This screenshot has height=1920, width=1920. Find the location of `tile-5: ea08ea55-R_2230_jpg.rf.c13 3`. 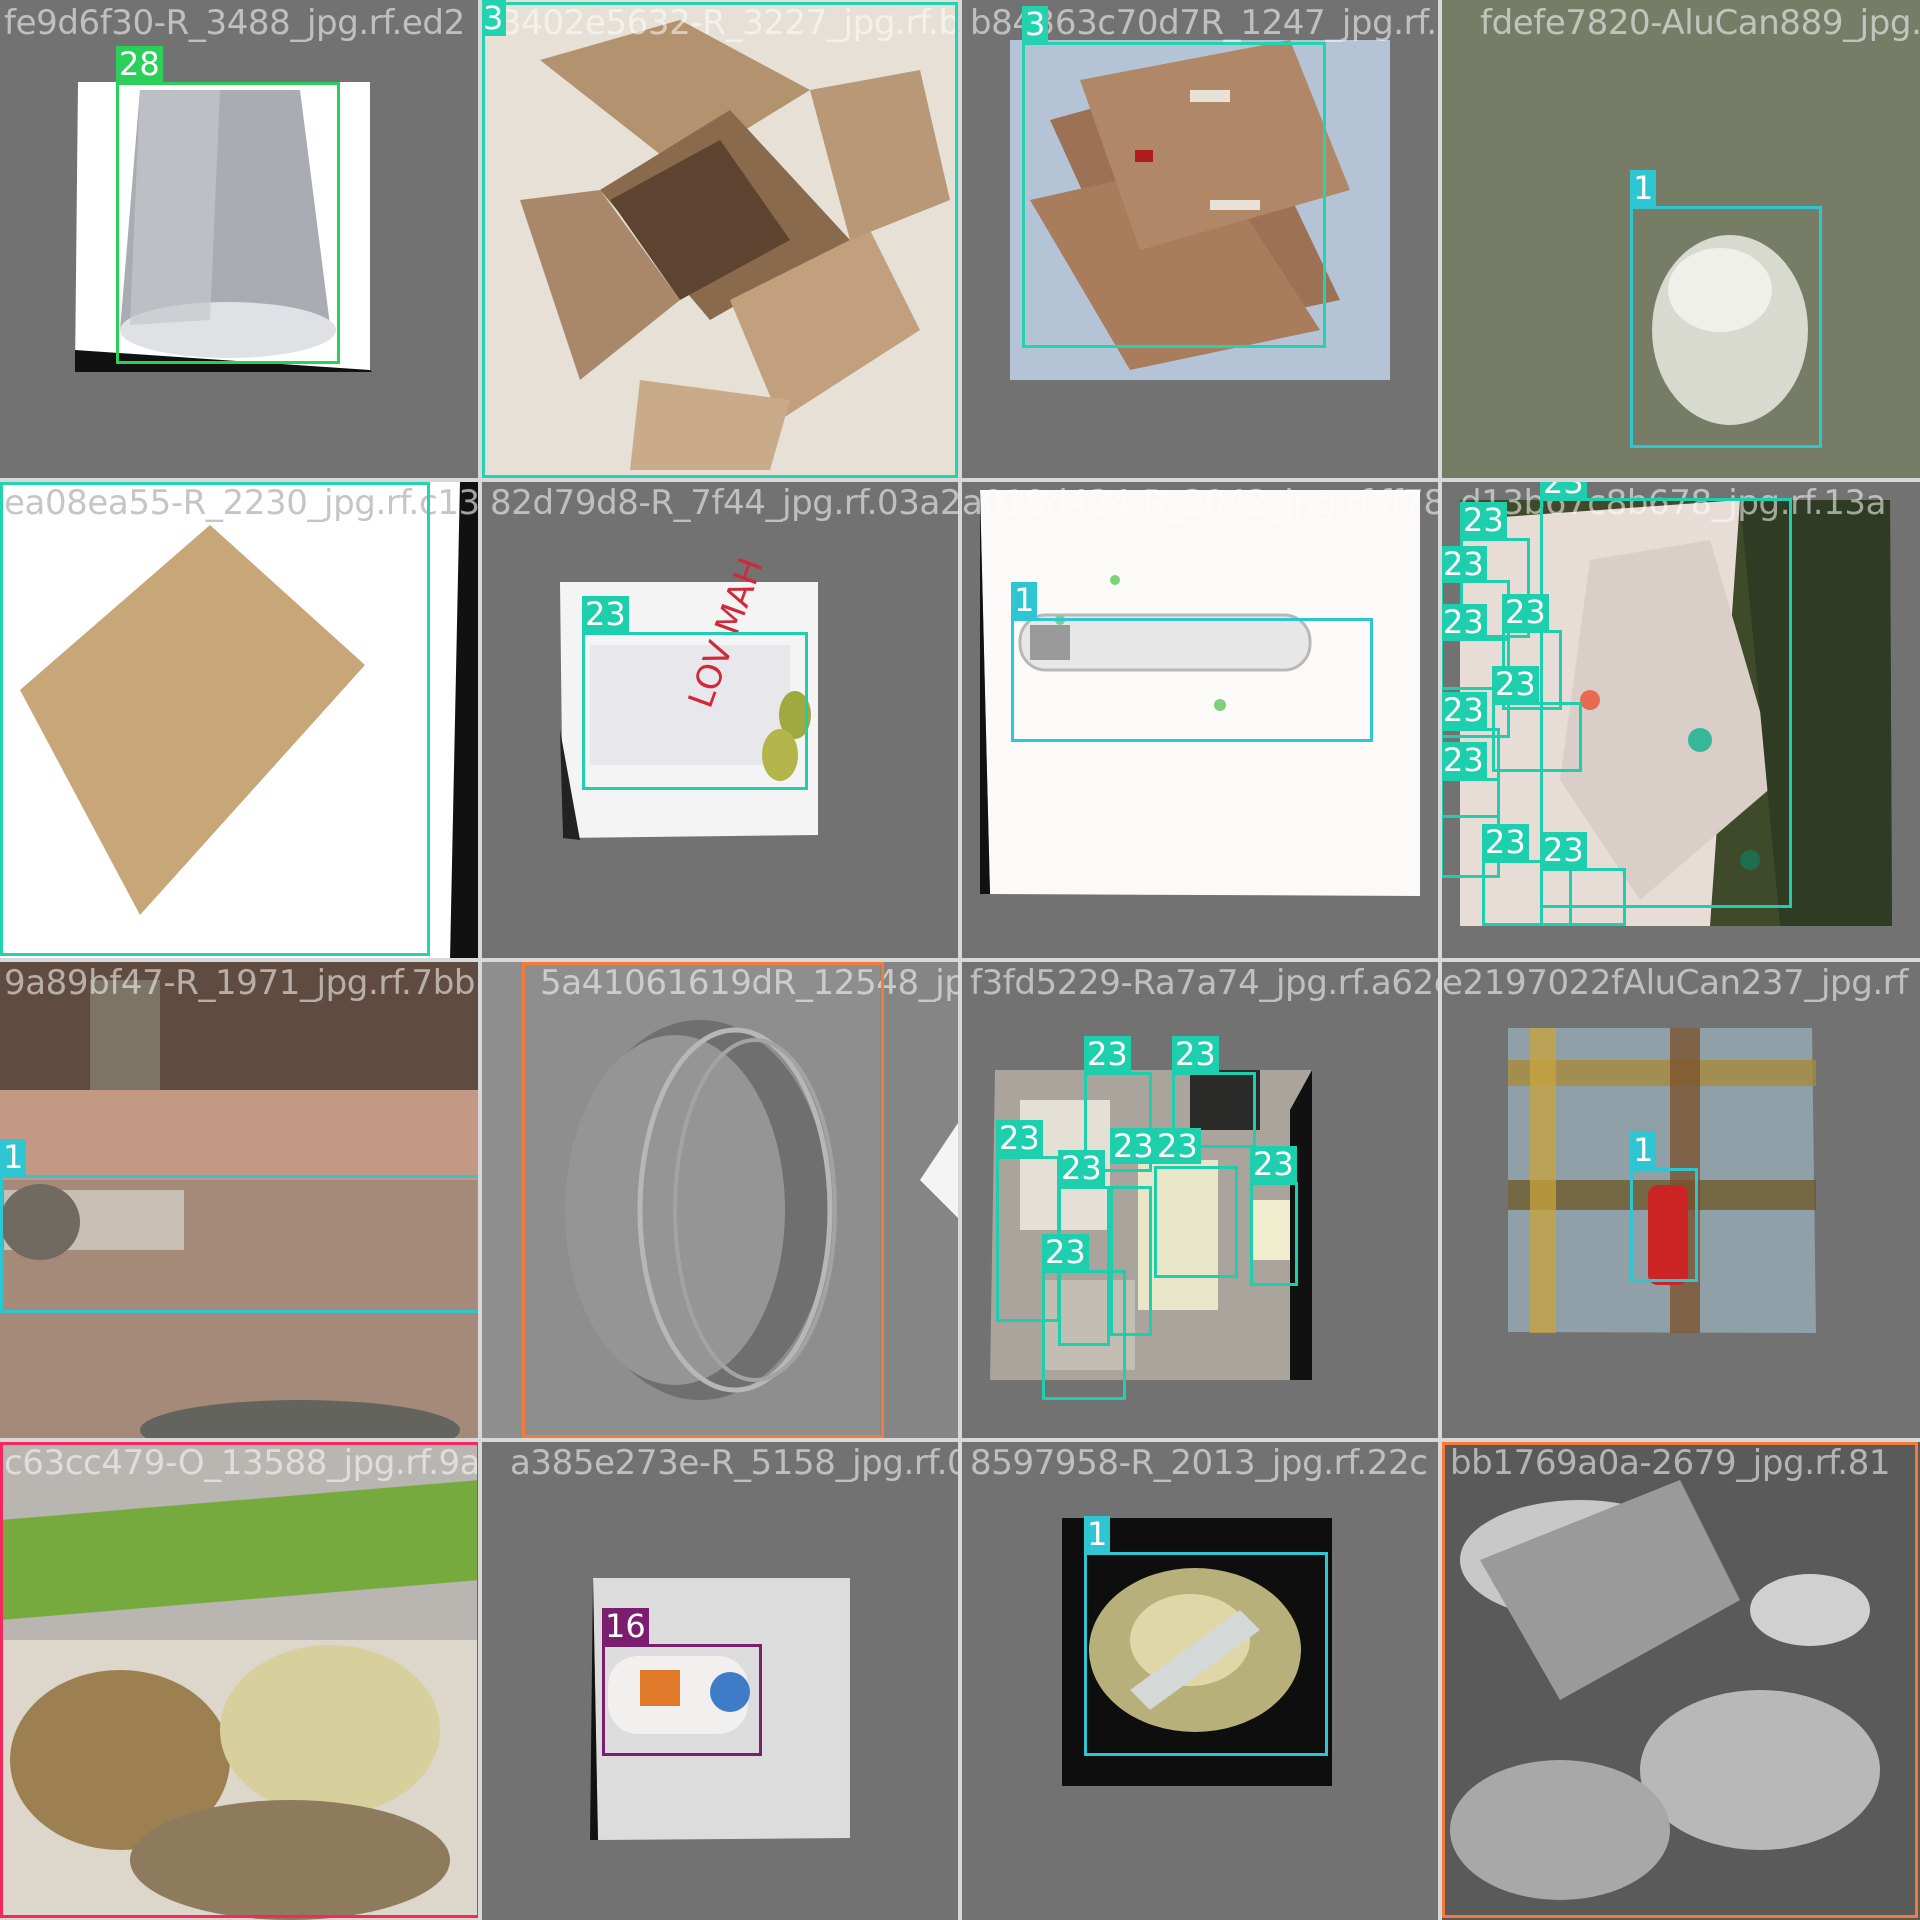

tile-5: ea08ea55-R_2230_jpg.rf.c13 3 is located at coordinates (240, 720).